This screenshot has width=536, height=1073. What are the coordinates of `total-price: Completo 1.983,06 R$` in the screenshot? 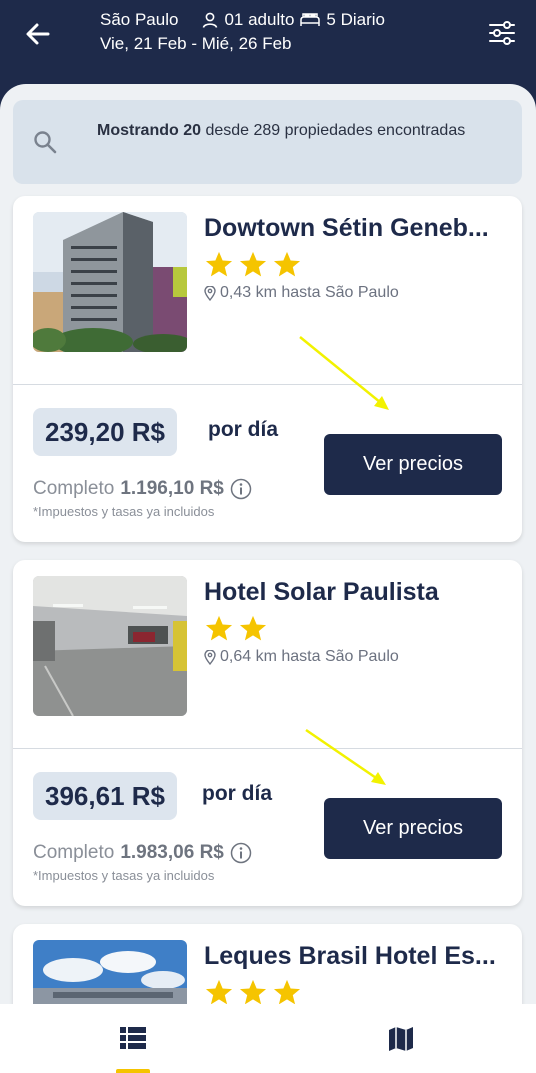 It's located at (142, 853).